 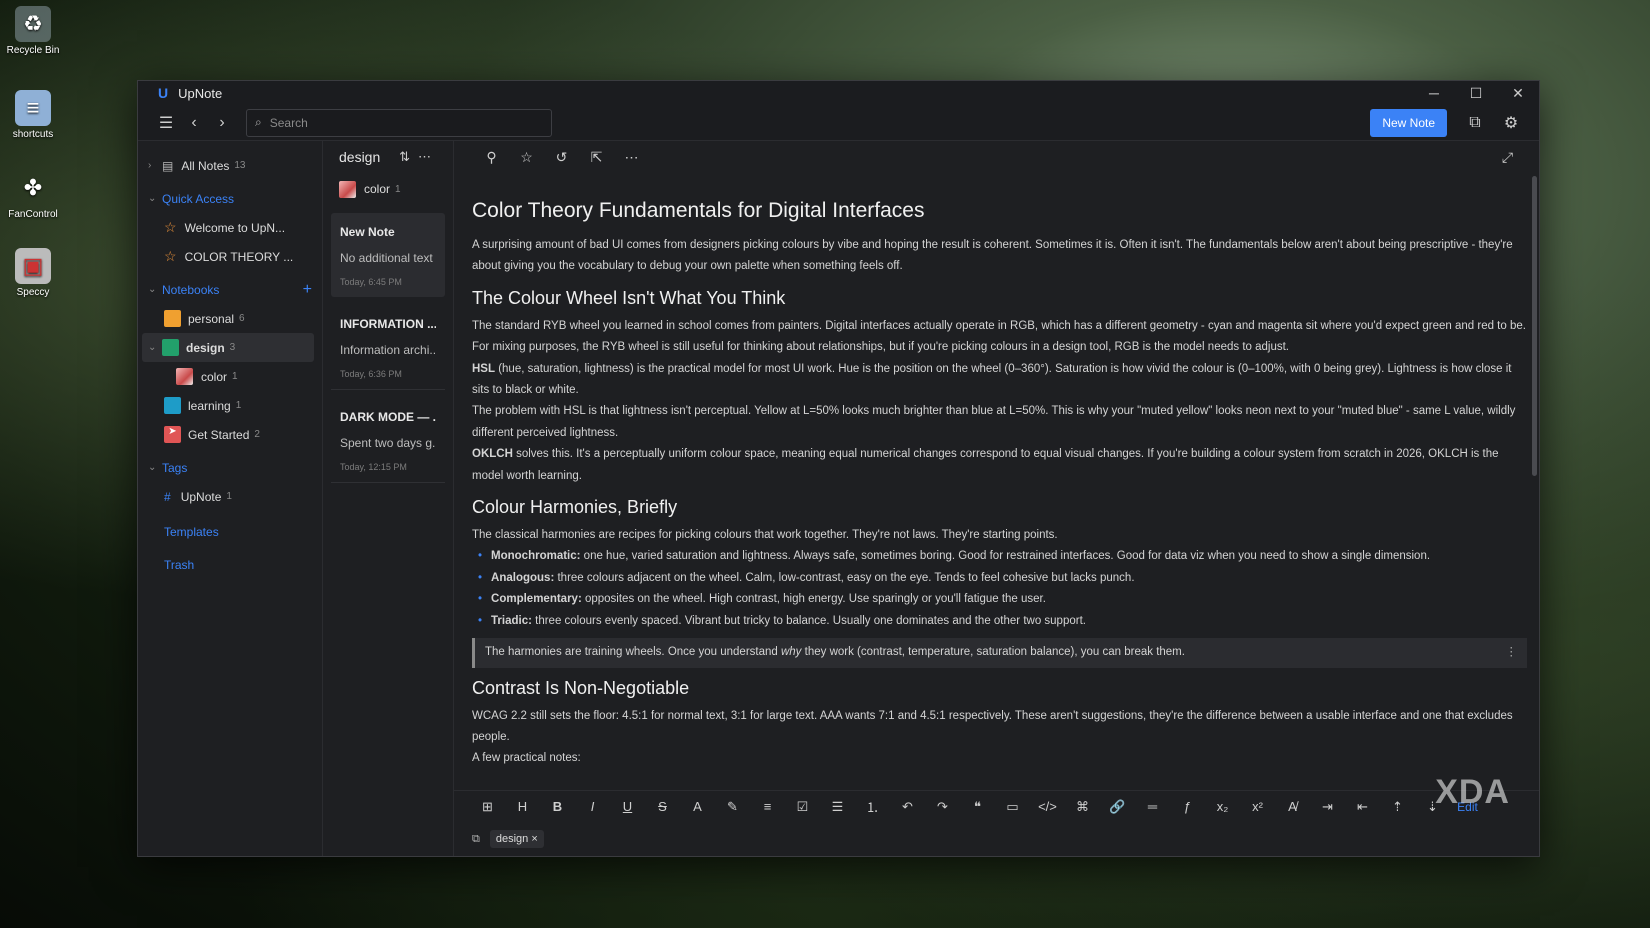 I want to click on sidebar-item-all-notes: › ▤ All Notes 13, so click(x=230, y=165).